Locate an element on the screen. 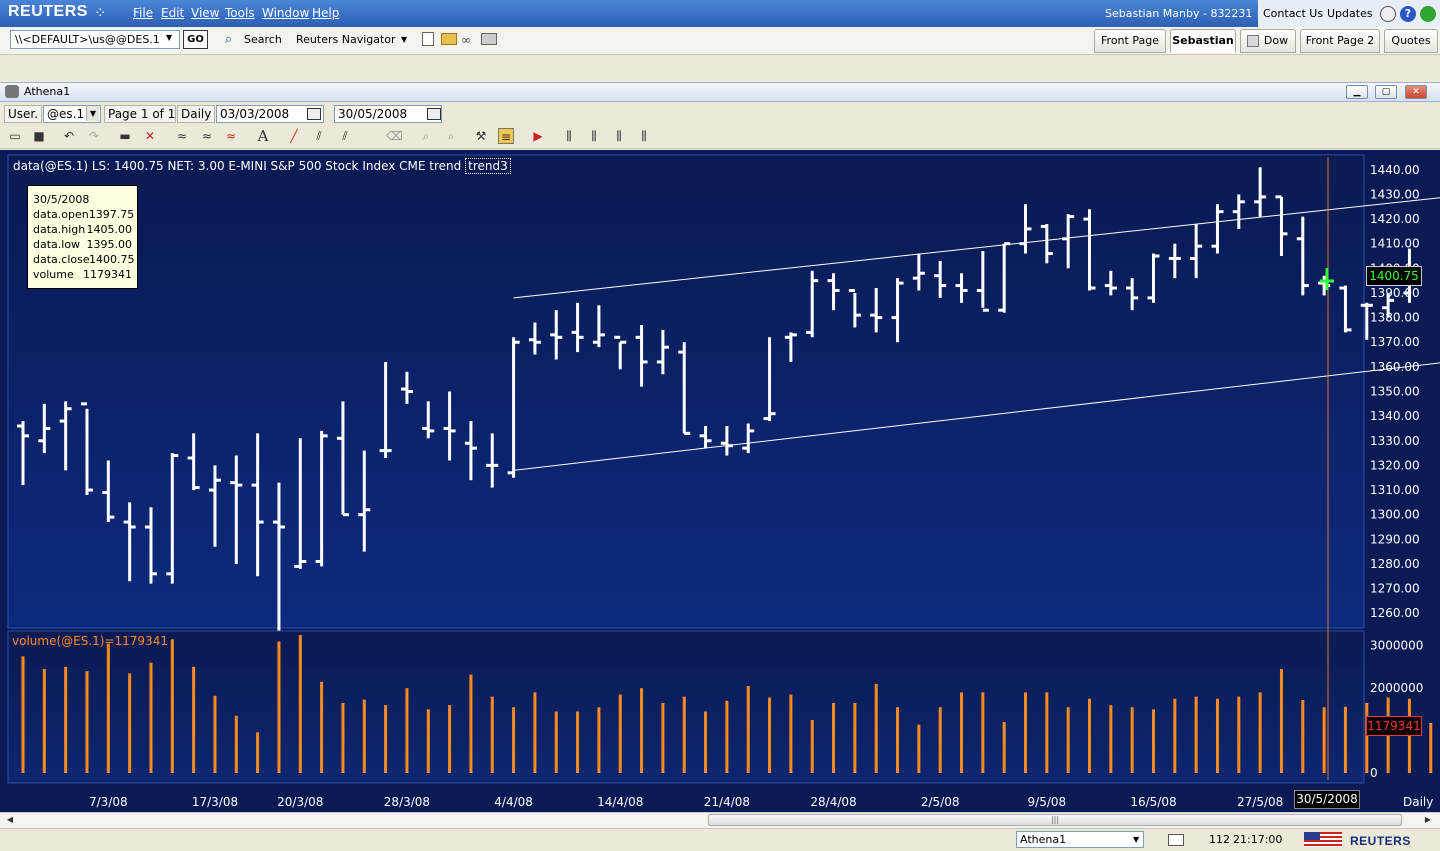  volume-header: volume(@ES.1)=1179341 is located at coordinates (90, 641).